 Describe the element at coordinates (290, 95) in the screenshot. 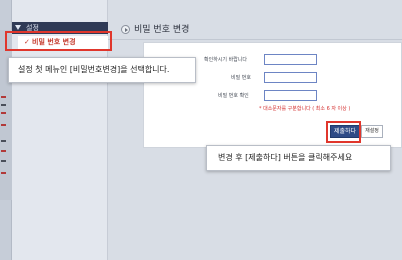

I see `confirm-password-input` at that location.